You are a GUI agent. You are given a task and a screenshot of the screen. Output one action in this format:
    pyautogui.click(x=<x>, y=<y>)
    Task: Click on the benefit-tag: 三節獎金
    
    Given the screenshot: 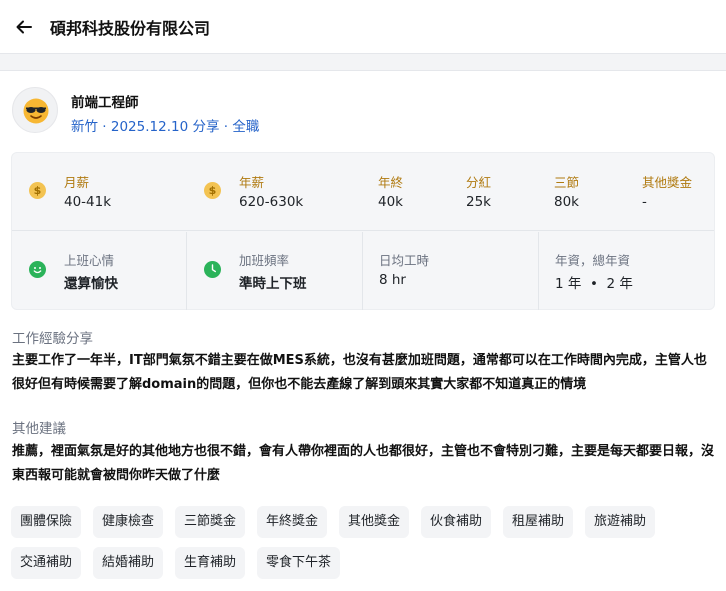 What is the action you would take?
    pyautogui.click(x=210, y=522)
    